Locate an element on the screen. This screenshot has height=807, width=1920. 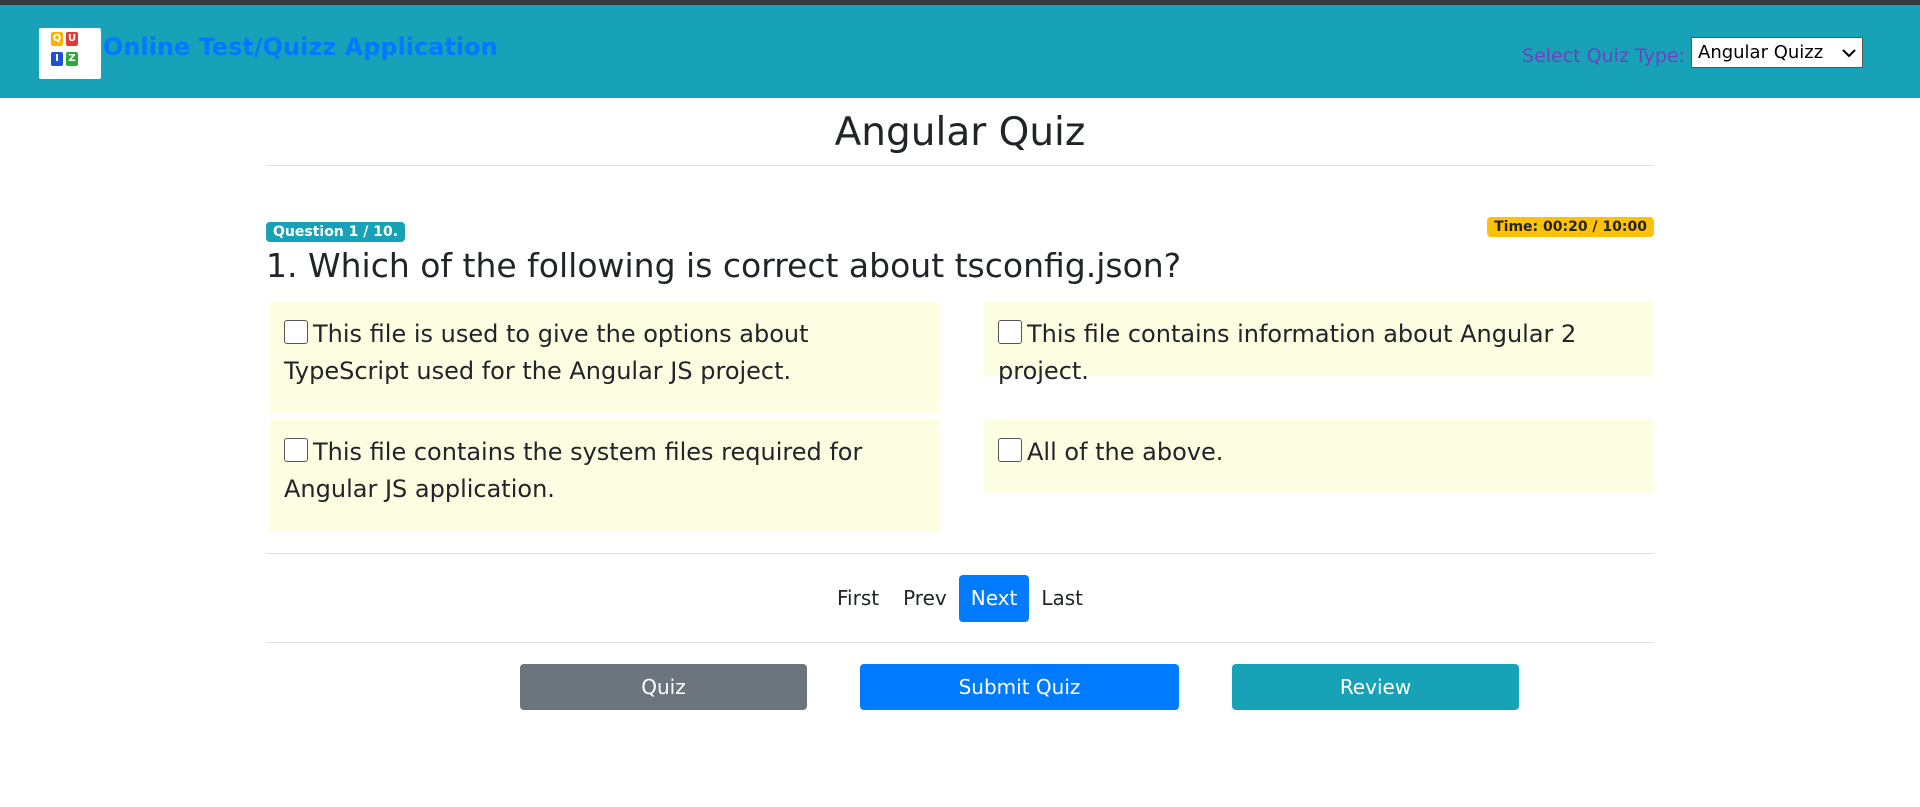
page-title: Angular Quiz is located at coordinates (960, 132).